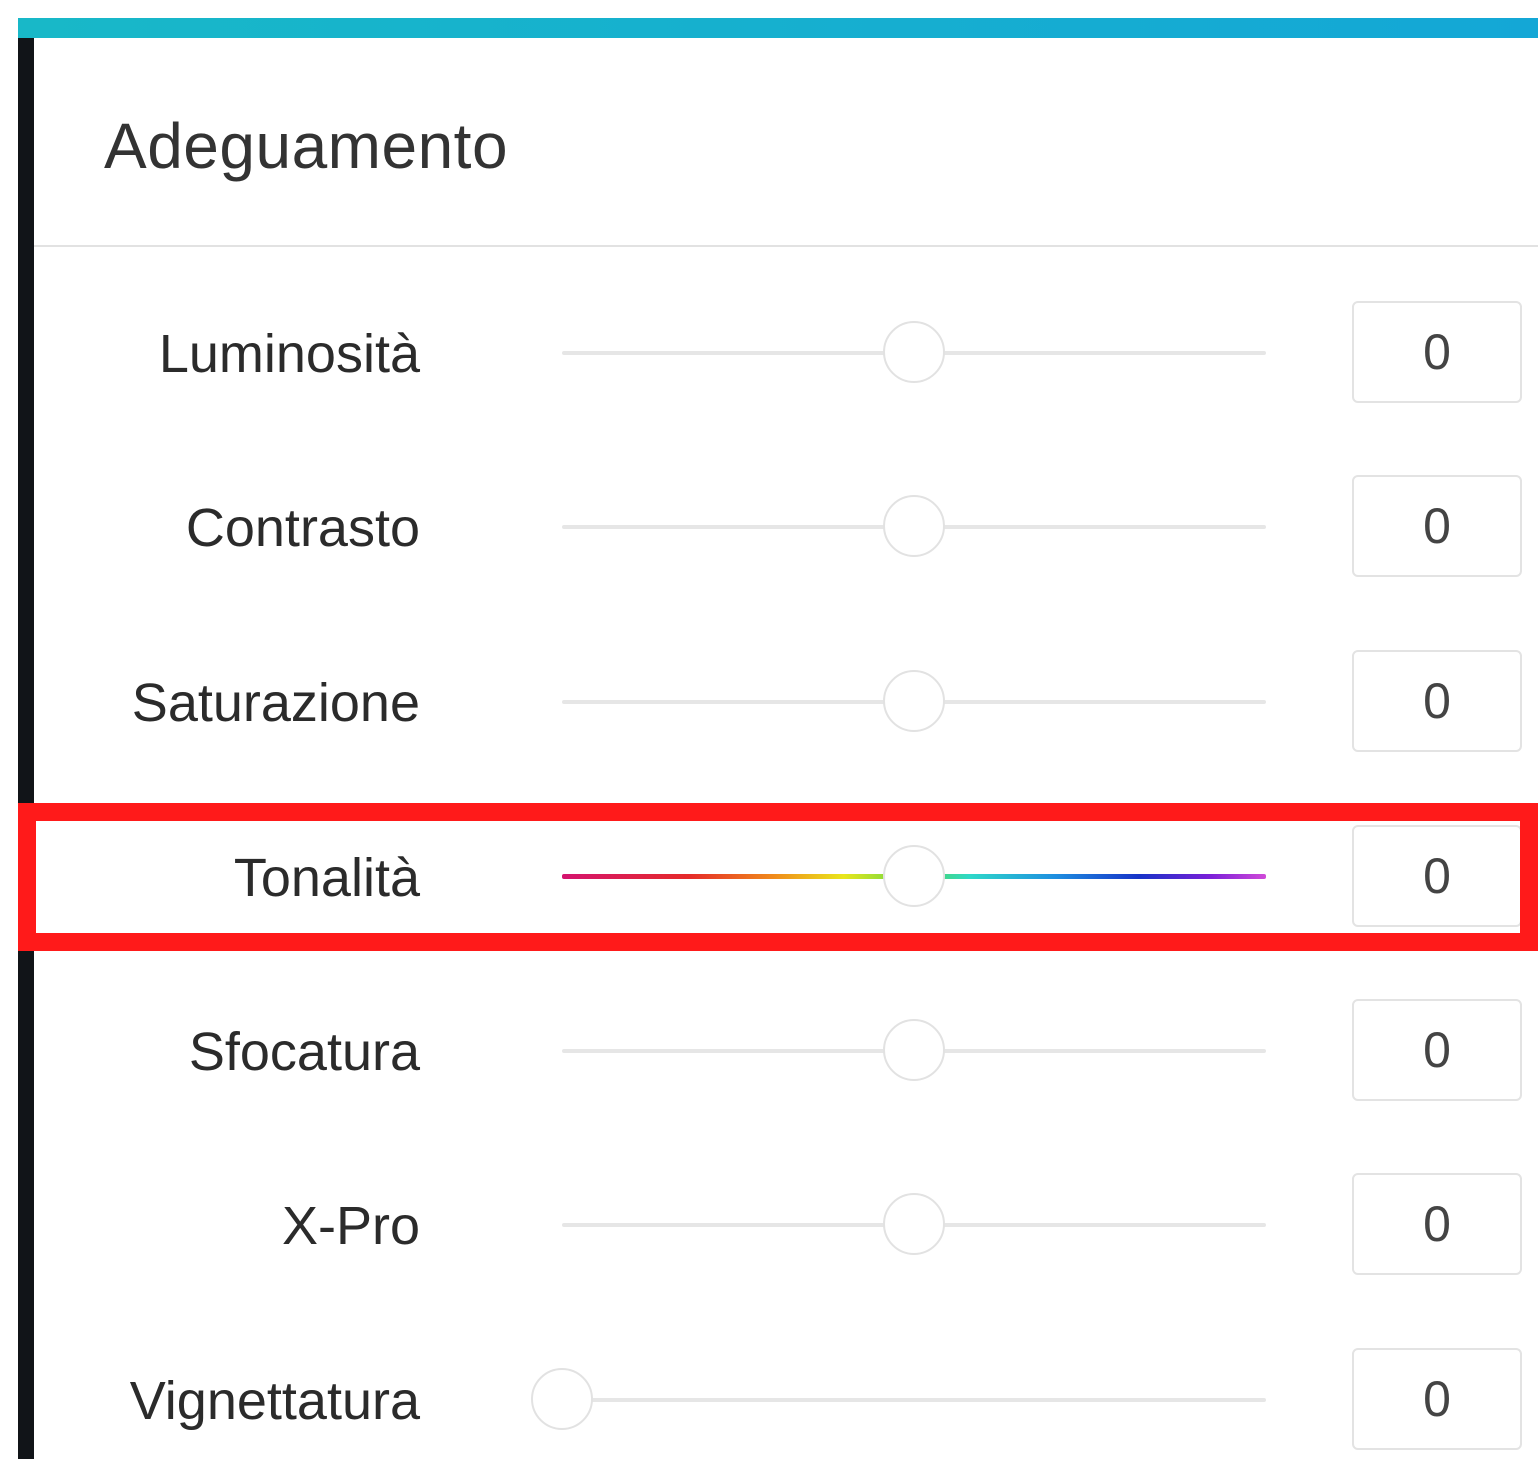  I want to click on slider-label-vignettatura: Vignettatura, so click(274, 1401).